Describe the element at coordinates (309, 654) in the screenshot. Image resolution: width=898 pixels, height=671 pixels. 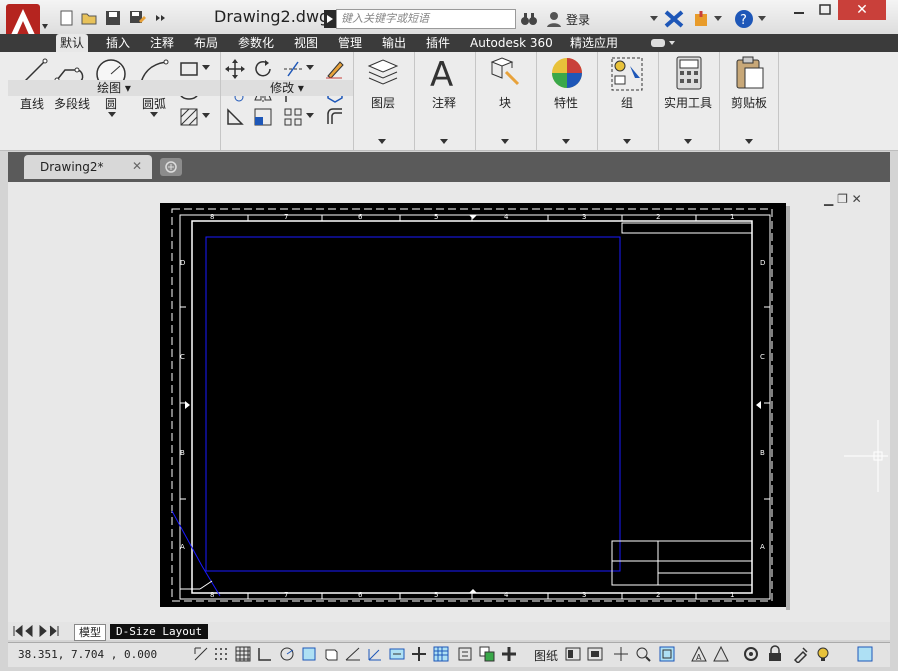
I see `object-snap-icon` at that location.